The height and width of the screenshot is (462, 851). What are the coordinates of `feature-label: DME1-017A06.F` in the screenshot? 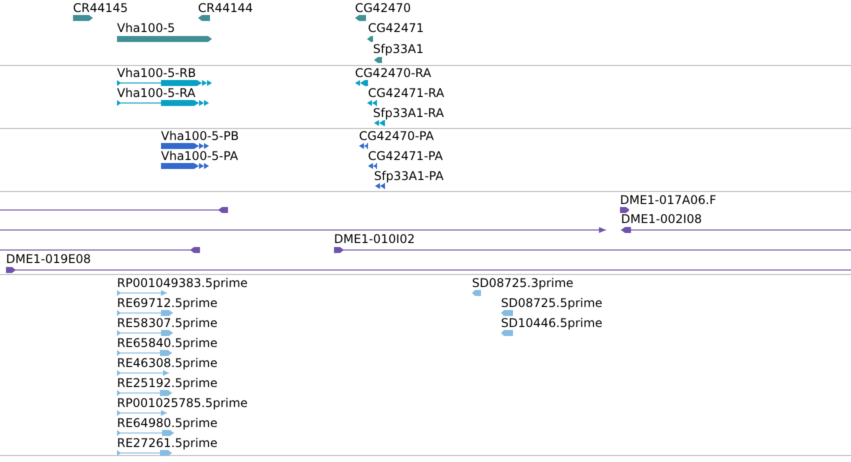 It's located at (668, 200).